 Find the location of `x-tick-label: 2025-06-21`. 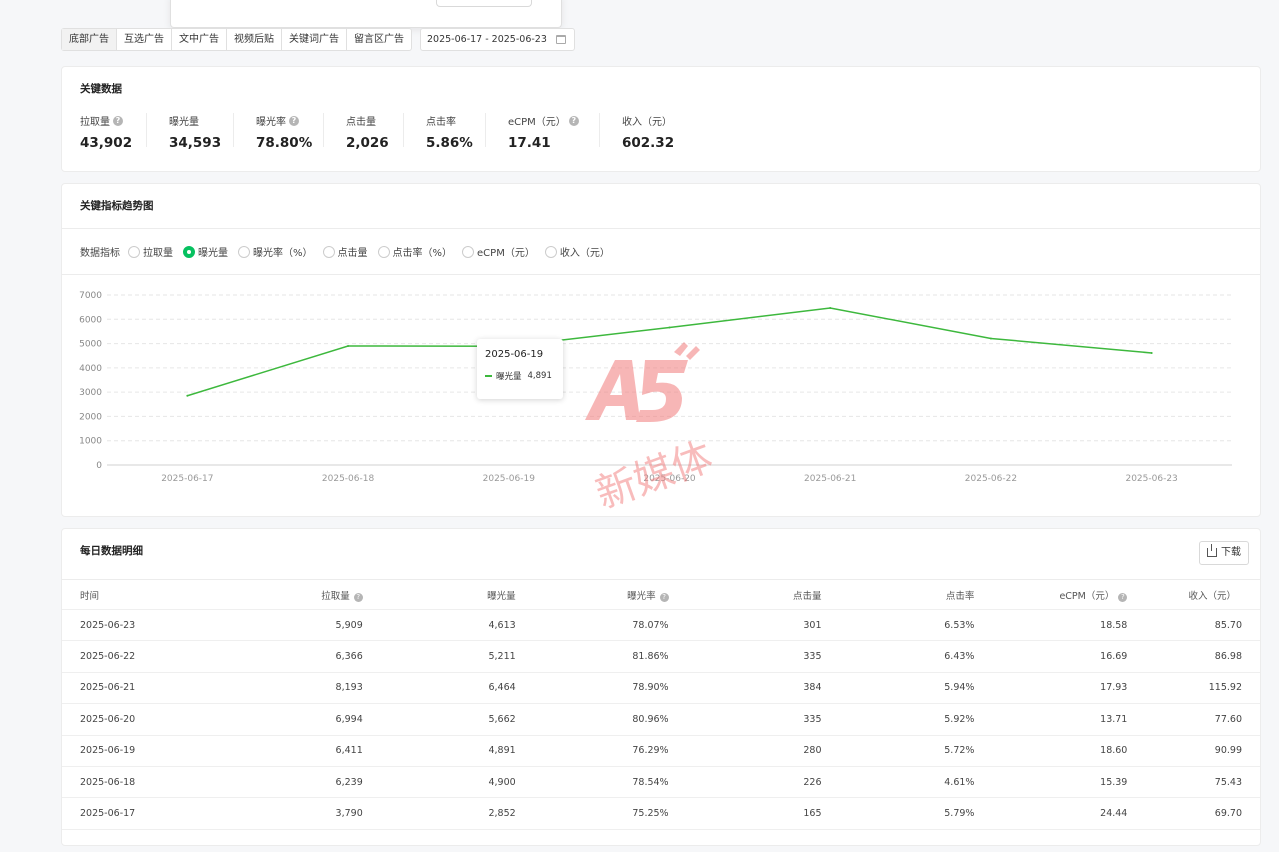

x-tick-label: 2025-06-21 is located at coordinates (830, 479).